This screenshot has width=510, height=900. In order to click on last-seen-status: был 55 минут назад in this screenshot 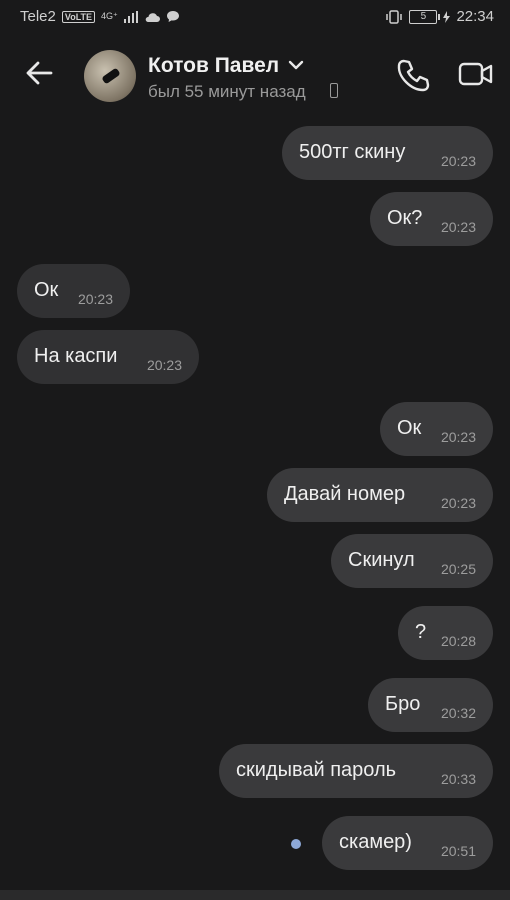, I will do `click(227, 91)`.